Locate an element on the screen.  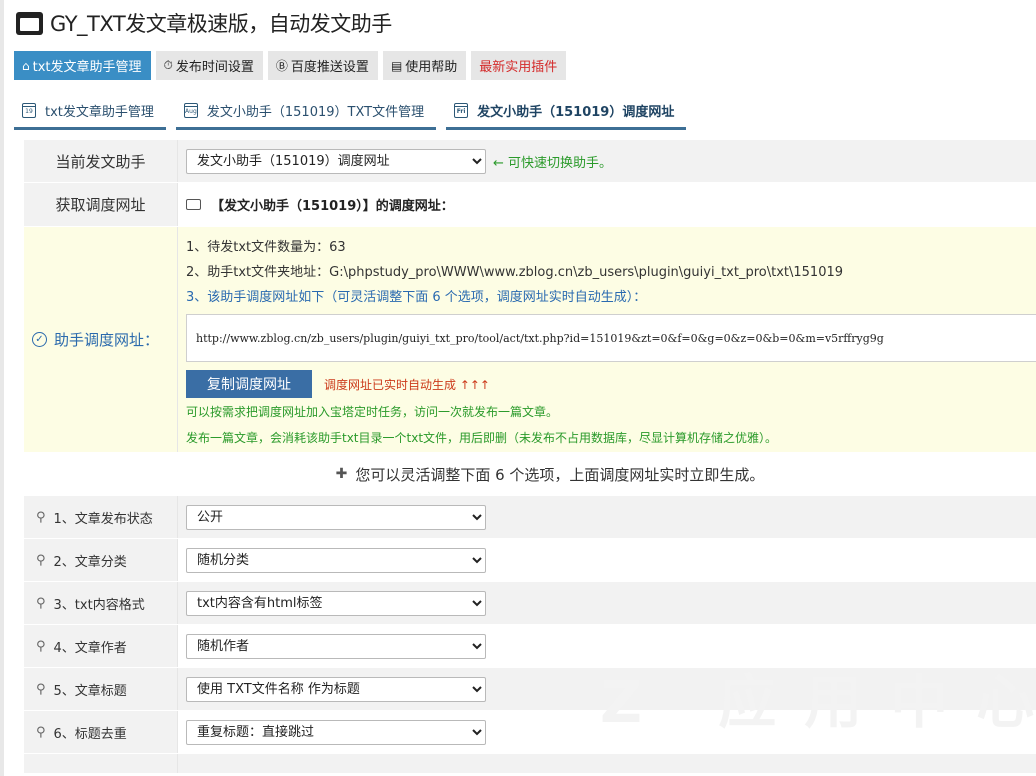
option-label: 6、标题去重 is located at coordinates (90, 734).